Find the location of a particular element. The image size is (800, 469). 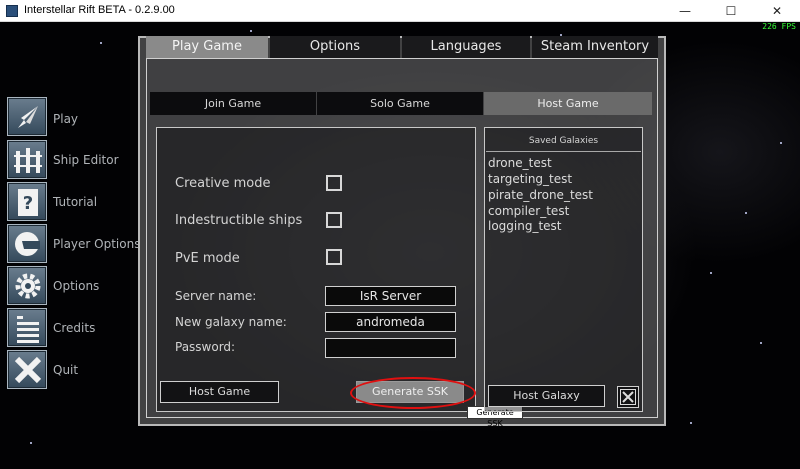

host-game-button: Host Game is located at coordinates (219, 392).